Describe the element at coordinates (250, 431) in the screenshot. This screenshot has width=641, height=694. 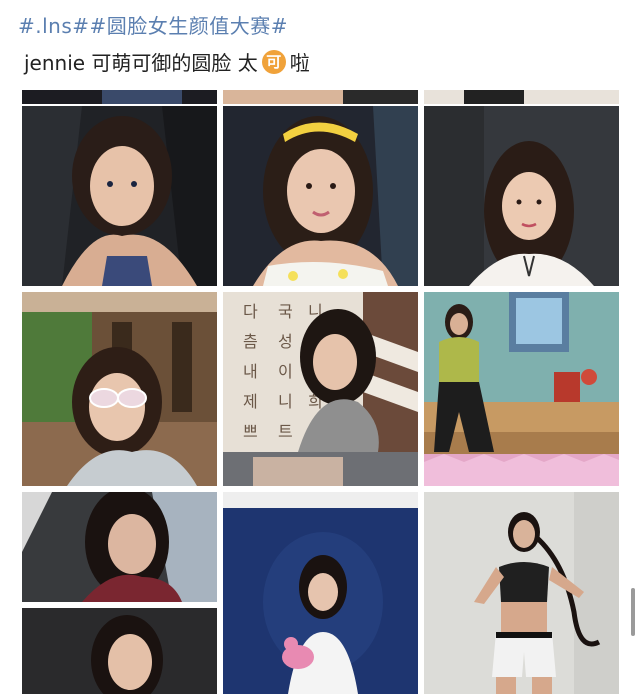
I see `svg-text: 쁘` at that location.